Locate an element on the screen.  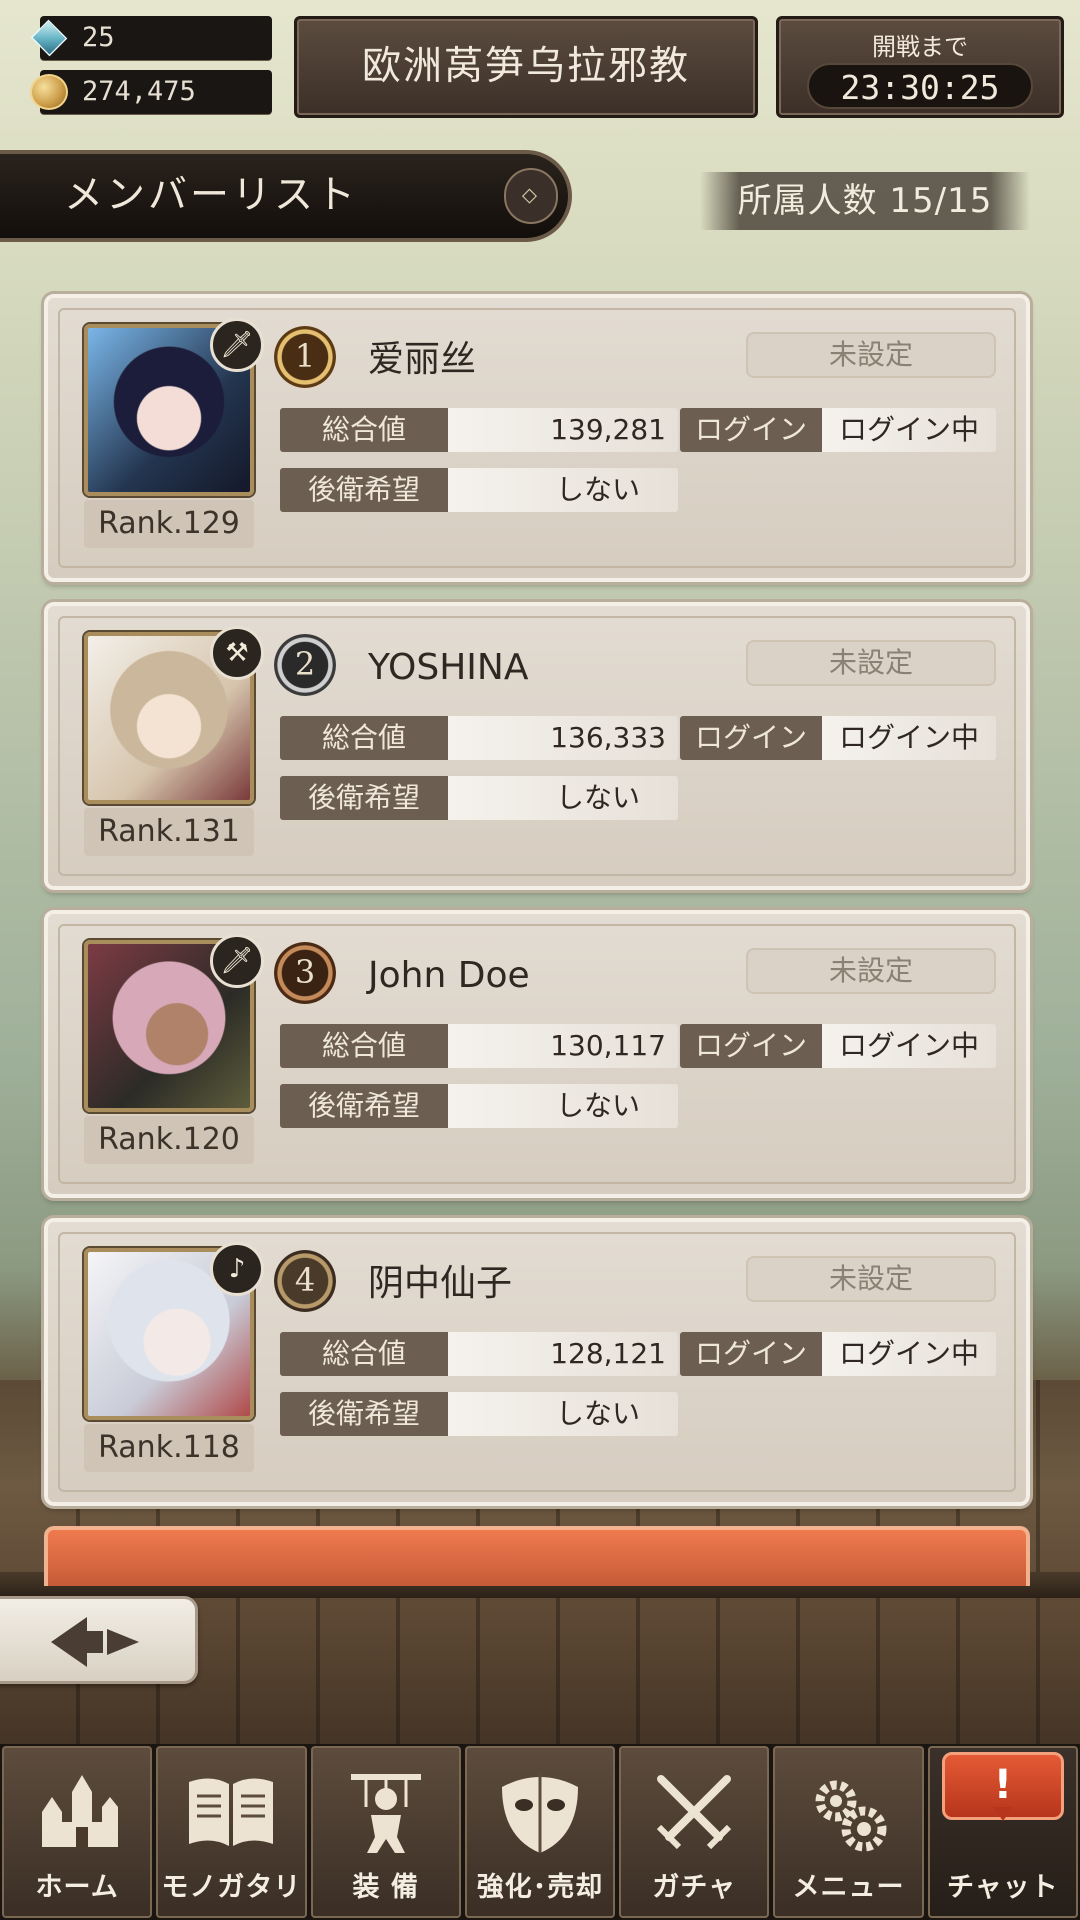
total-value: 139,281 is located at coordinates (563, 430).